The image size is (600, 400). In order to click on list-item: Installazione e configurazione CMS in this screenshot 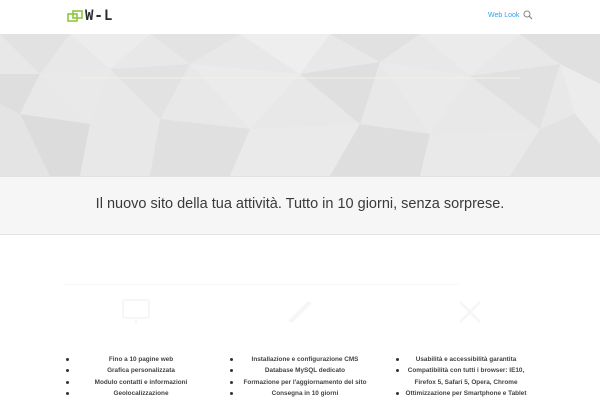, I will do `click(305, 359)`.